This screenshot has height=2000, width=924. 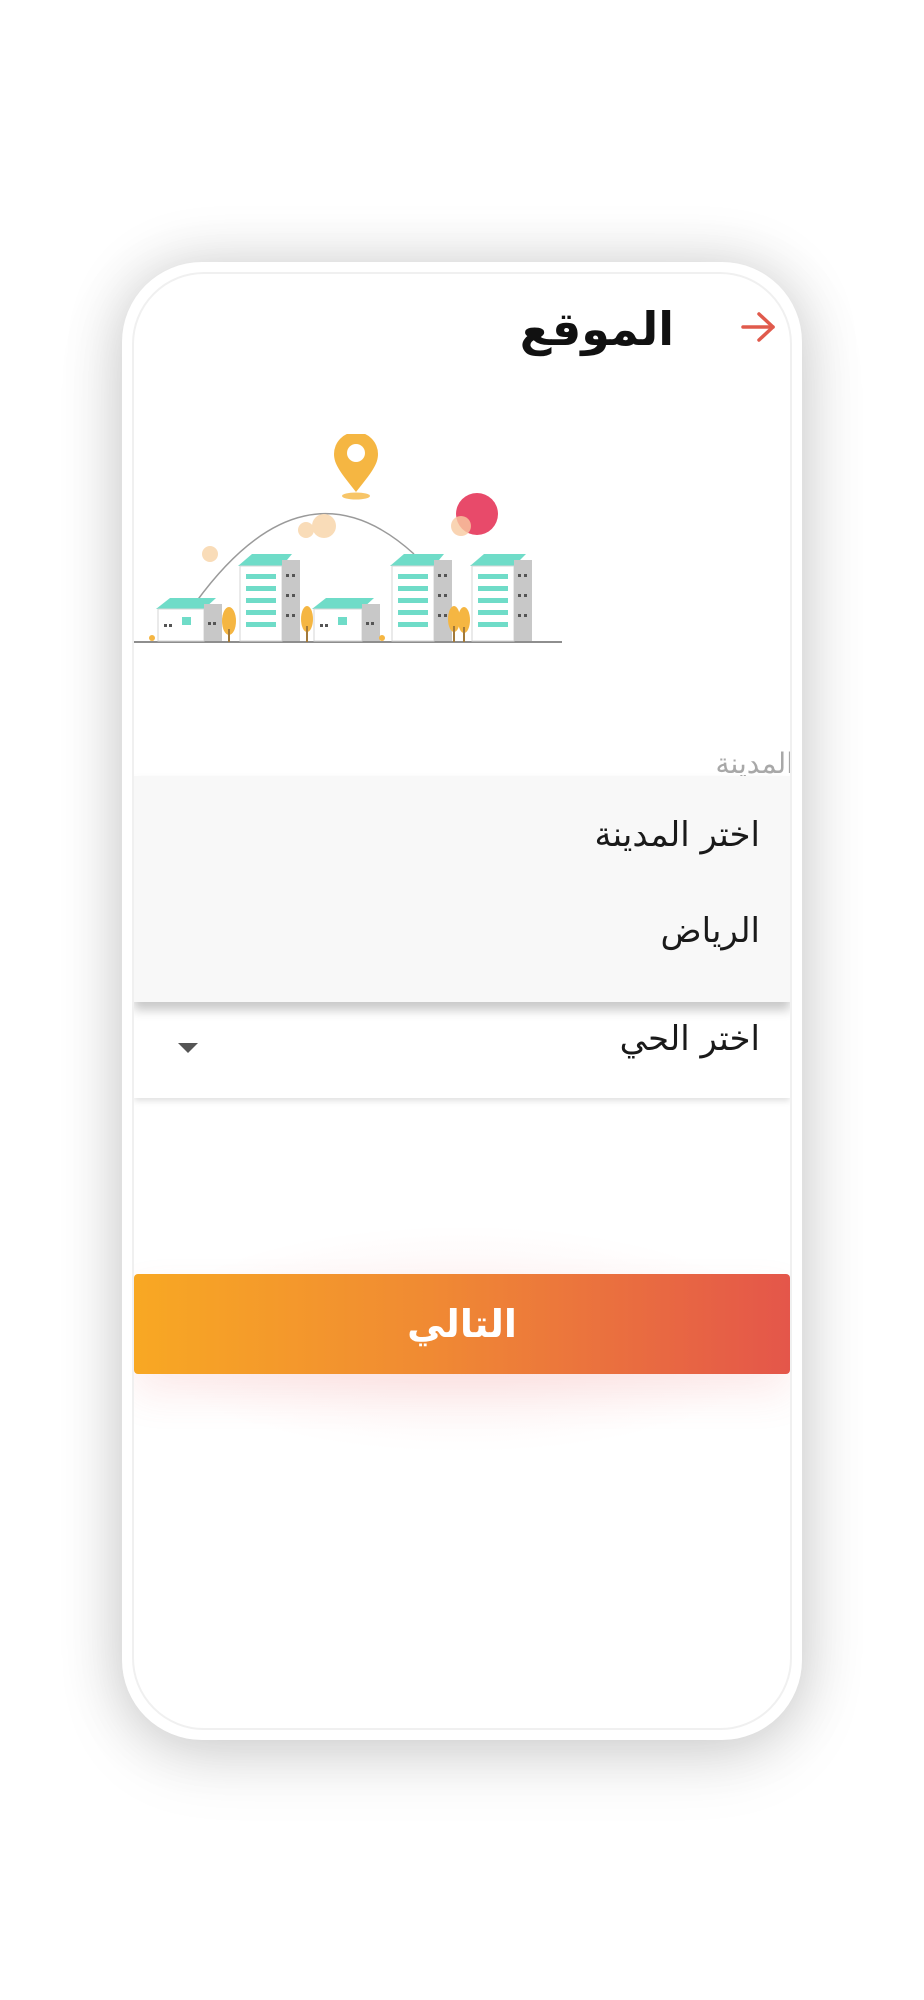 What do you see at coordinates (188, 1048) in the screenshot?
I see `caret-down-icon` at bounding box center [188, 1048].